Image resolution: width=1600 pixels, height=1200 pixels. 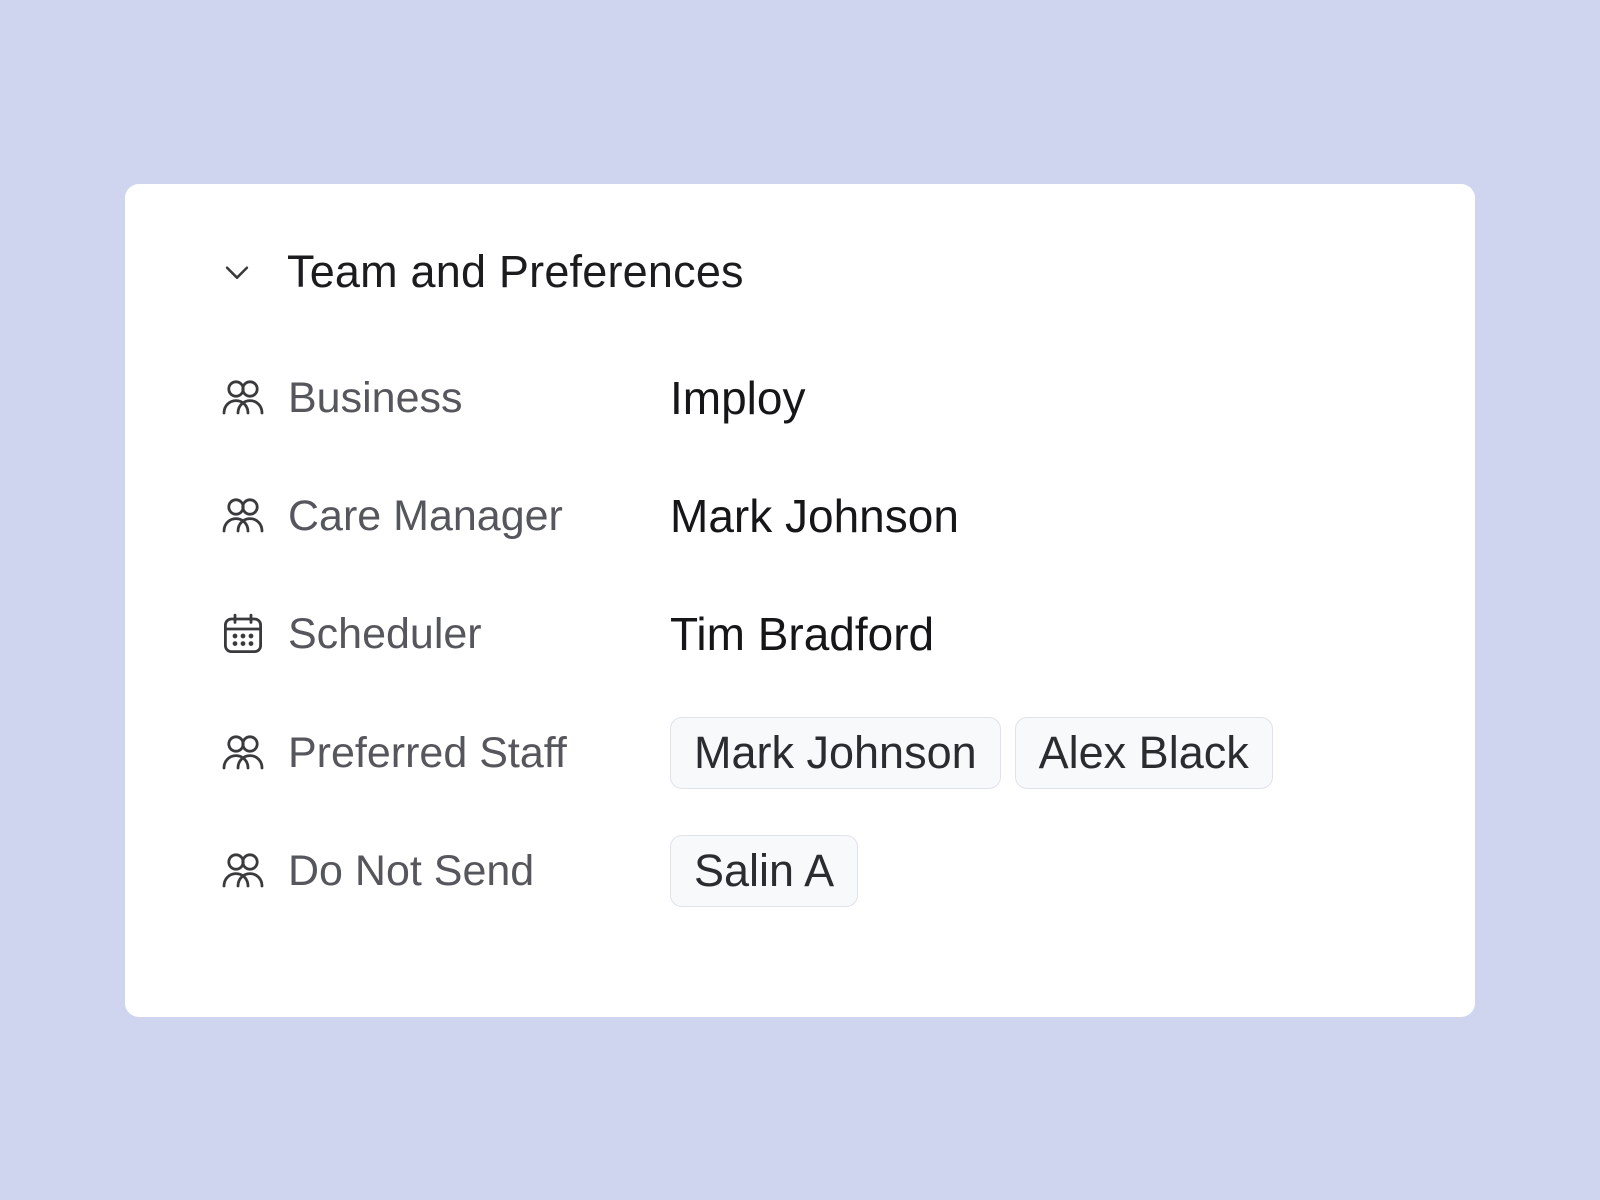 What do you see at coordinates (814, 516) in the screenshot?
I see `field-value: Mark Johnson` at bounding box center [814, 516].